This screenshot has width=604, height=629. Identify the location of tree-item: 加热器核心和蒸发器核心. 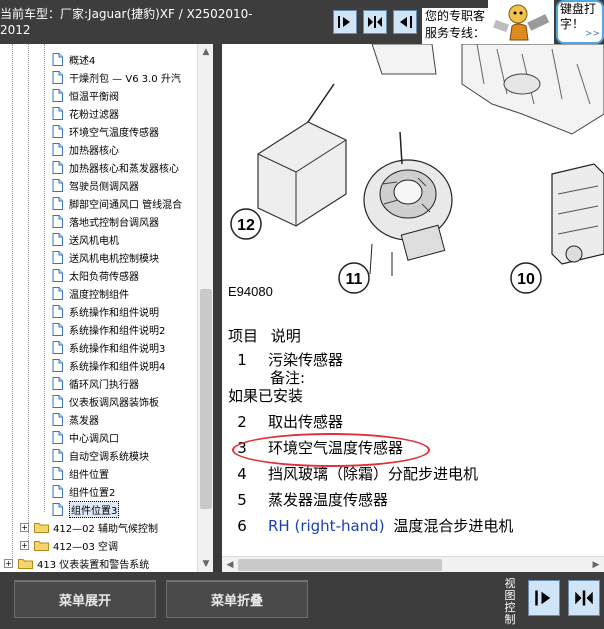
(115, 167).